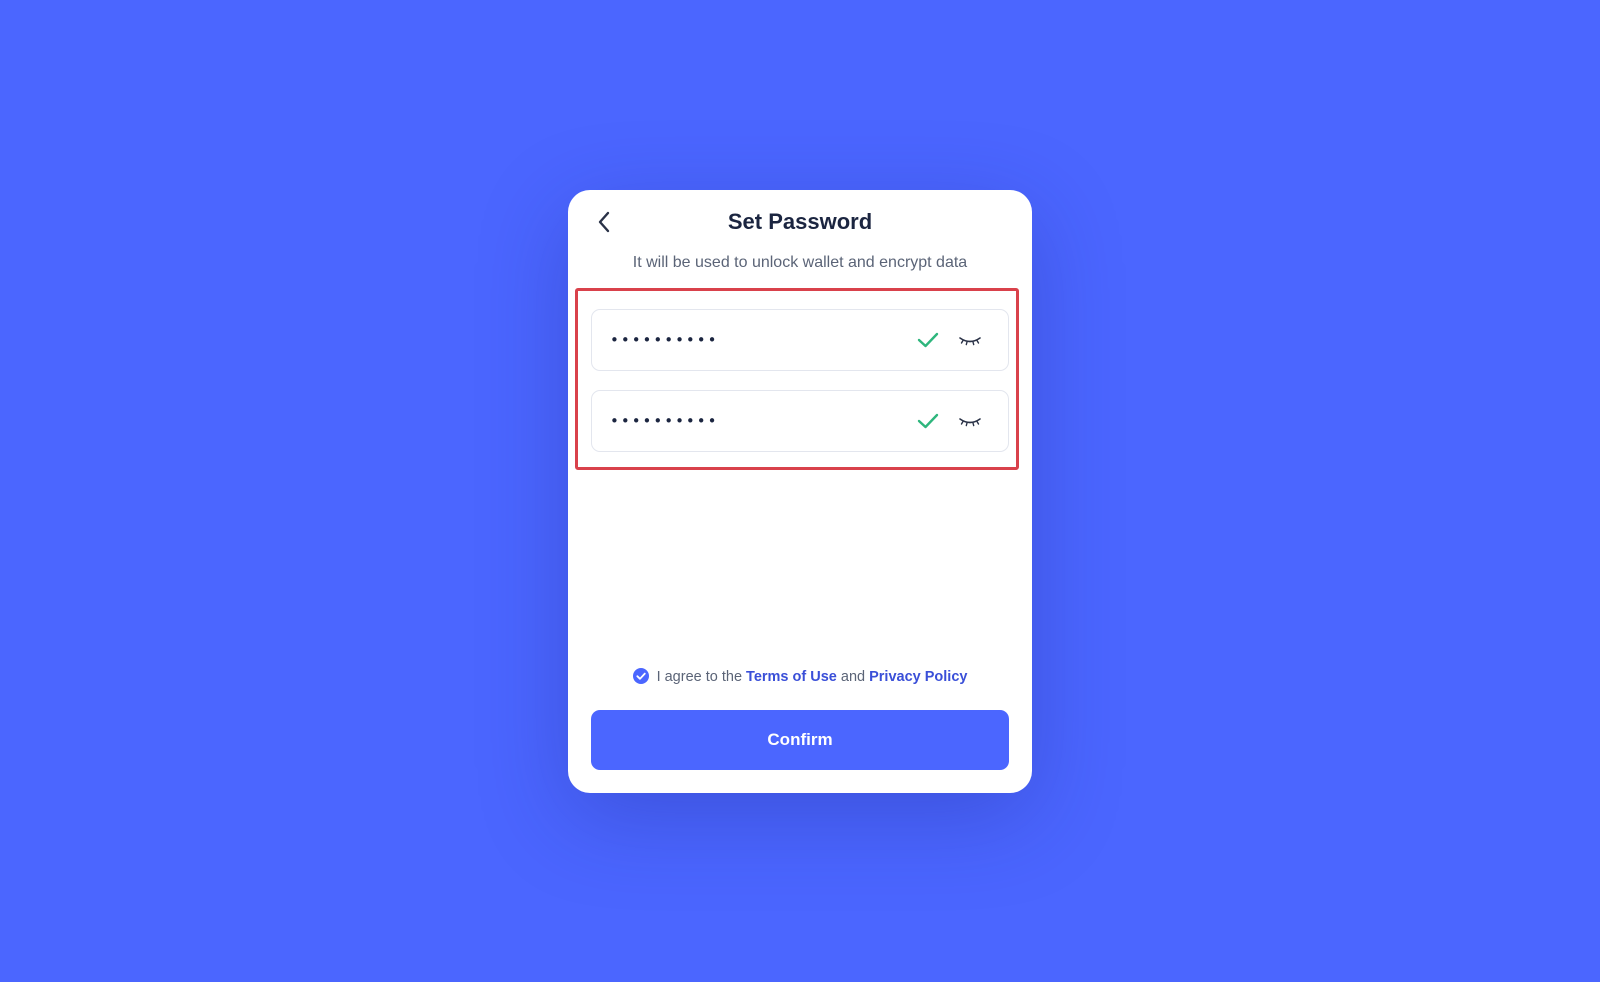  I want to click on password-field, so click(800, 340).